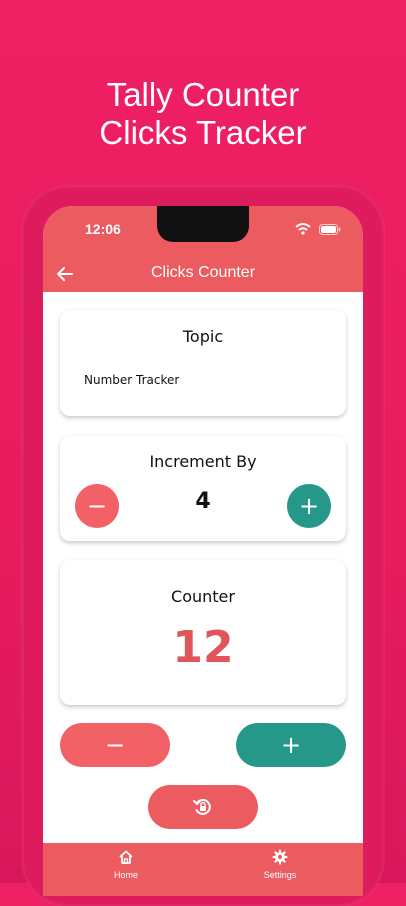  Describe the element at coordinates (203, 461) in the screenshot. I see `increment-title: Increment By` at that location.